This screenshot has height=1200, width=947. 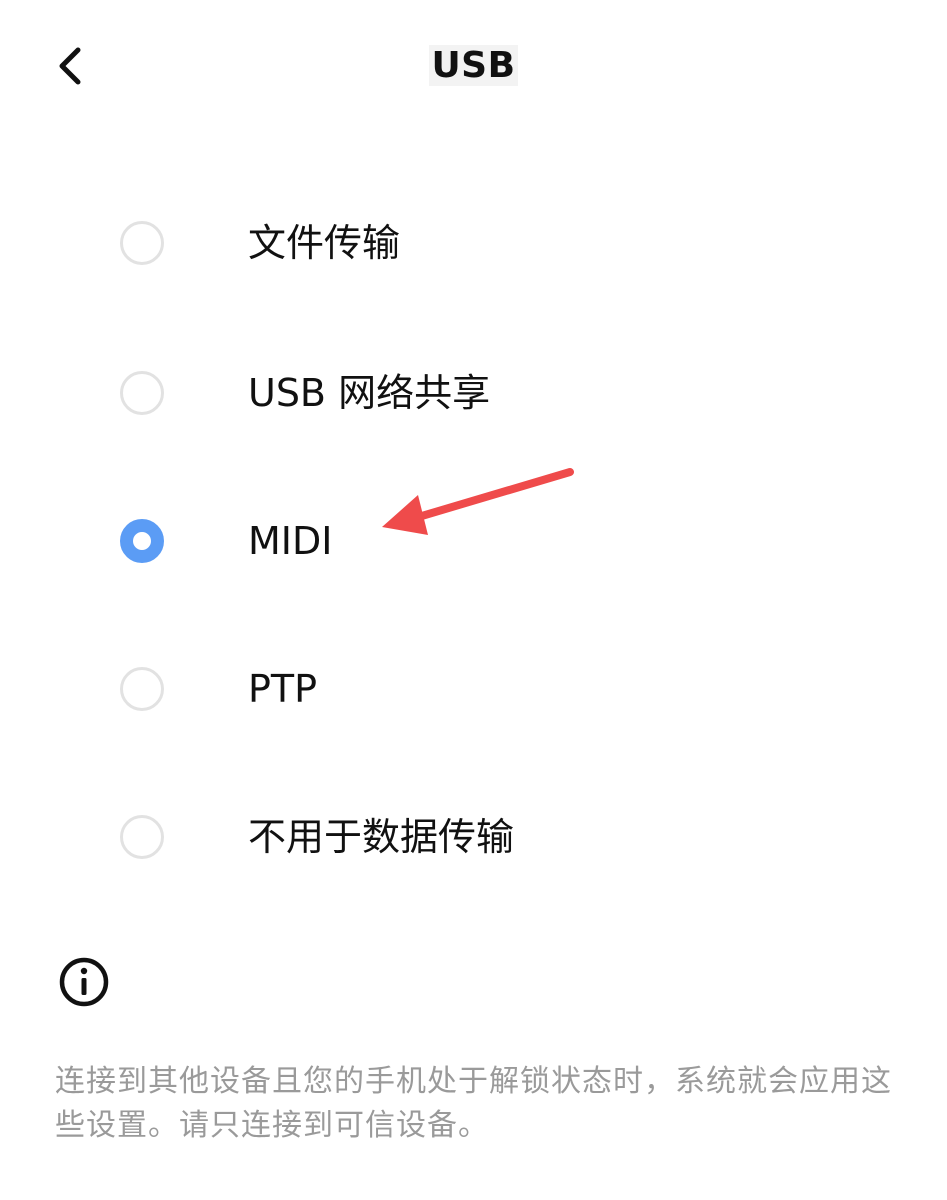 What do you see at coordinates (381, 837) in the screenshot?
I see `option-label: 不用于数据传输` at bounding box center [381, 837].